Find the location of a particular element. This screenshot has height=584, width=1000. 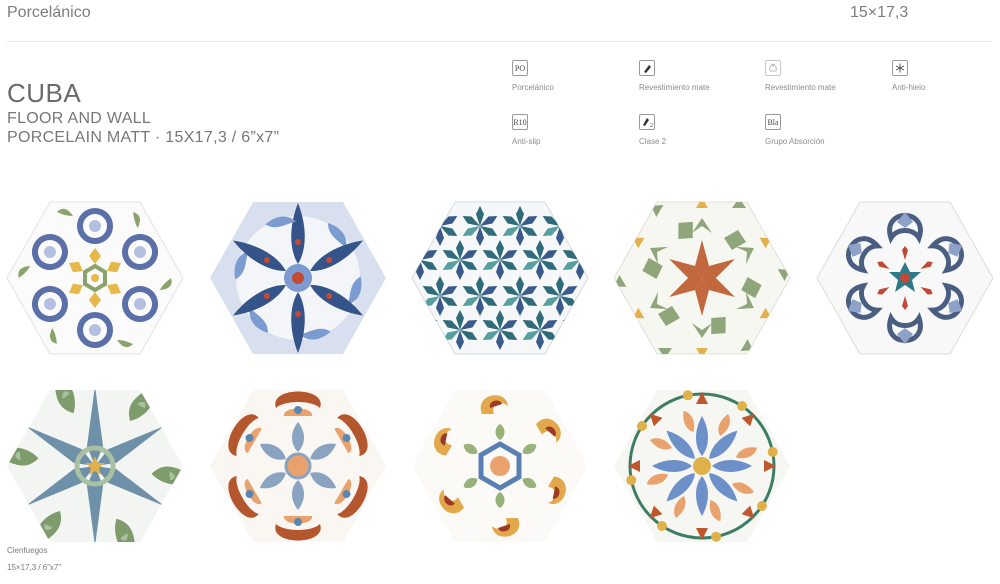

feature-frost: Anti-hielo is located at coordinates (946, 76).